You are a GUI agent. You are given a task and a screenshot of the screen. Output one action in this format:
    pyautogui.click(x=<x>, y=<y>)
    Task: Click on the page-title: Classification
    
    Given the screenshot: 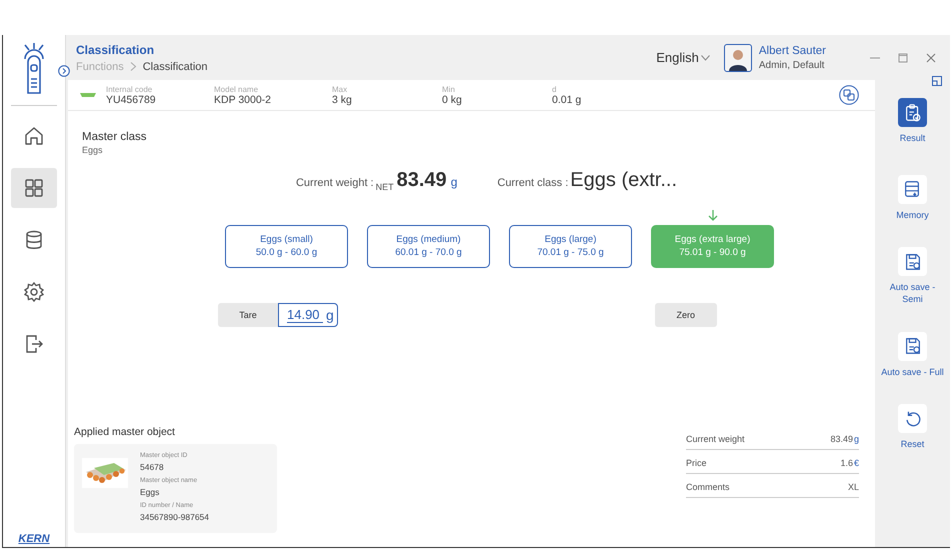 What is the action you would take?
    pyautogui.click(x=116, y=49)
    